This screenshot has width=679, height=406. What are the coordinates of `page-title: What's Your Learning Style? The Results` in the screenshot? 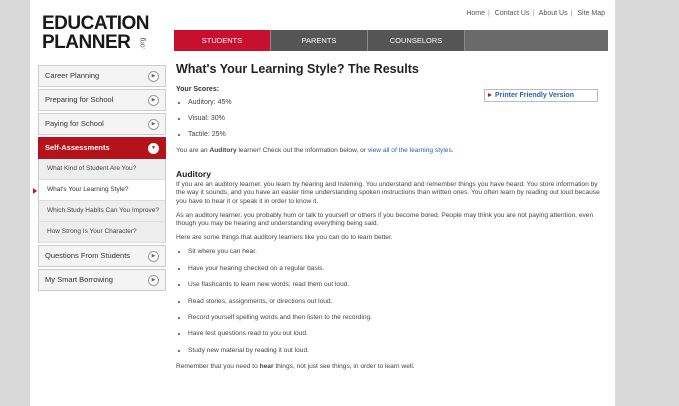 It's located at (297, 69).